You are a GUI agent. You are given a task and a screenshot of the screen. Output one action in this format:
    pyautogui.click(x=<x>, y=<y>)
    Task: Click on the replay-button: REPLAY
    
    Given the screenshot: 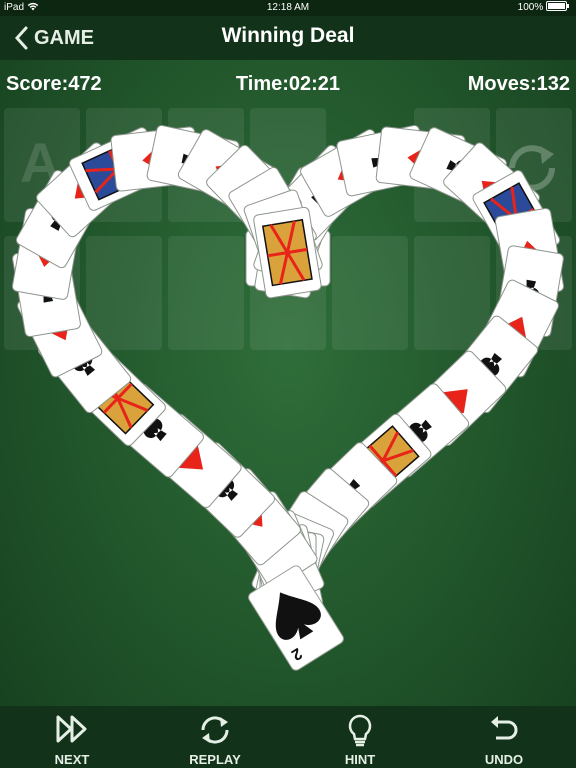 What is the action you would take?
    pyautogui.click(x=215, y=737)
    